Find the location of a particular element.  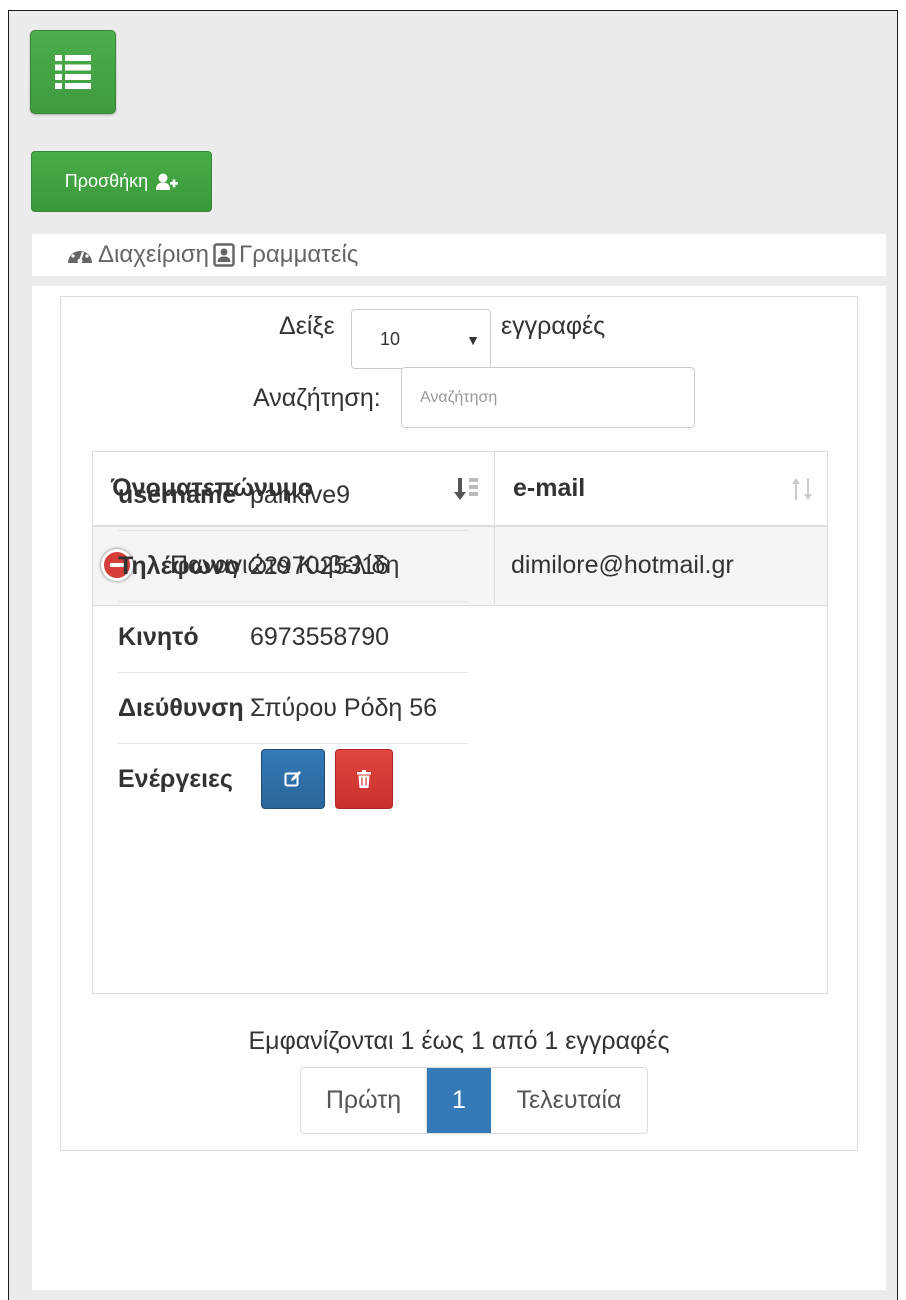

user-plus-icon is located at coordinates (167, 181).